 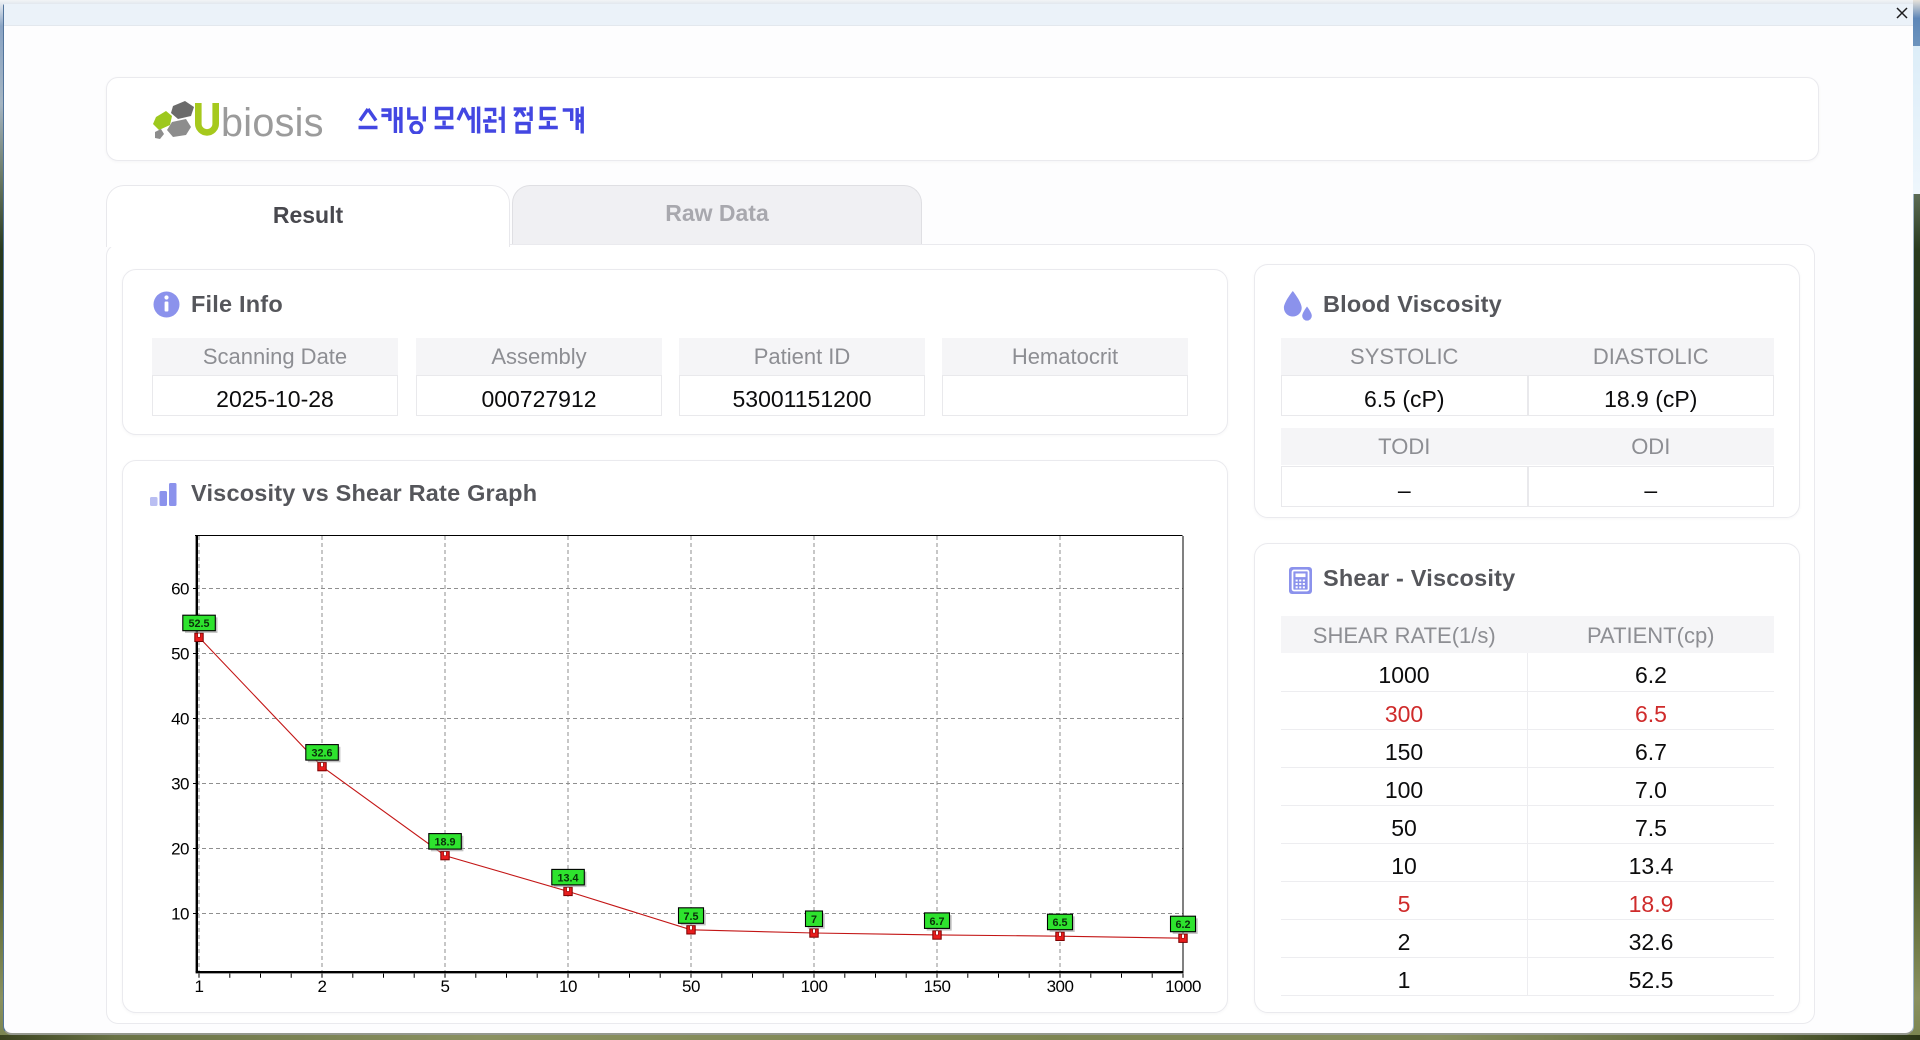 What do you see at coordinates (199, 986) in the screenshot?
I see `svg-text: 1` at bounding box center [199, 986].